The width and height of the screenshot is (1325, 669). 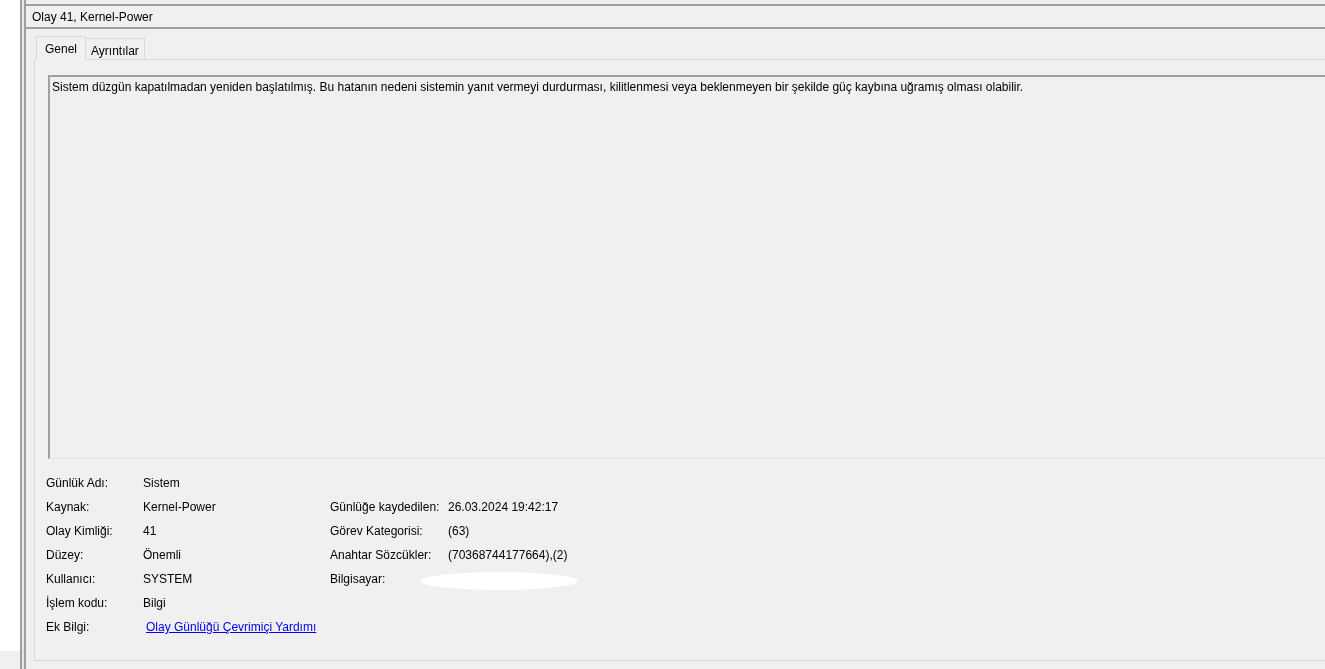 I want to click on property-label: Bilgisayar:, so click(x=358, y=579).